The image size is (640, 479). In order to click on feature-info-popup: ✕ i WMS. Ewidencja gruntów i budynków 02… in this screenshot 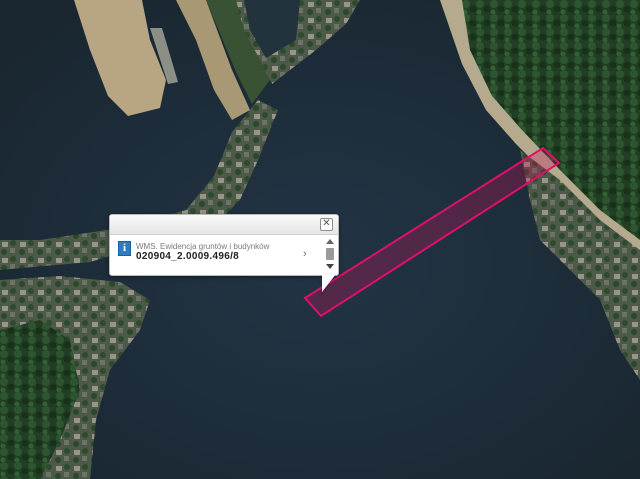, I will do `click(224, 245)`.